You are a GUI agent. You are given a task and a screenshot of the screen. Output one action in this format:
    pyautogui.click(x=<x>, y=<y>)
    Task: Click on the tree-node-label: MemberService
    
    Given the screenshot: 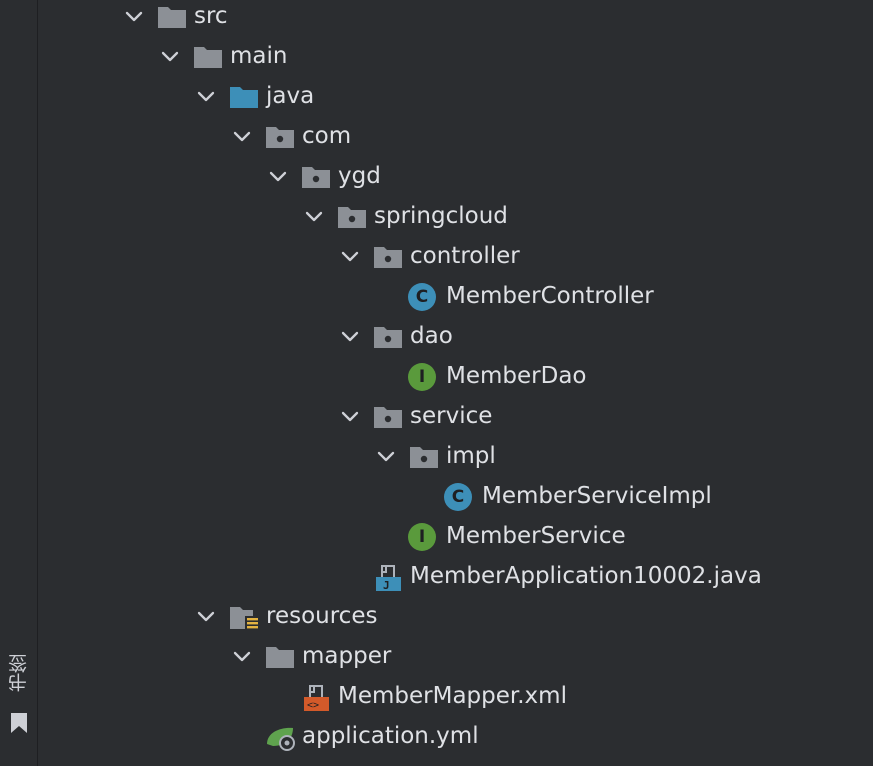 What is the action you would take?
    pyautogui.click(x=536, y=536)
    